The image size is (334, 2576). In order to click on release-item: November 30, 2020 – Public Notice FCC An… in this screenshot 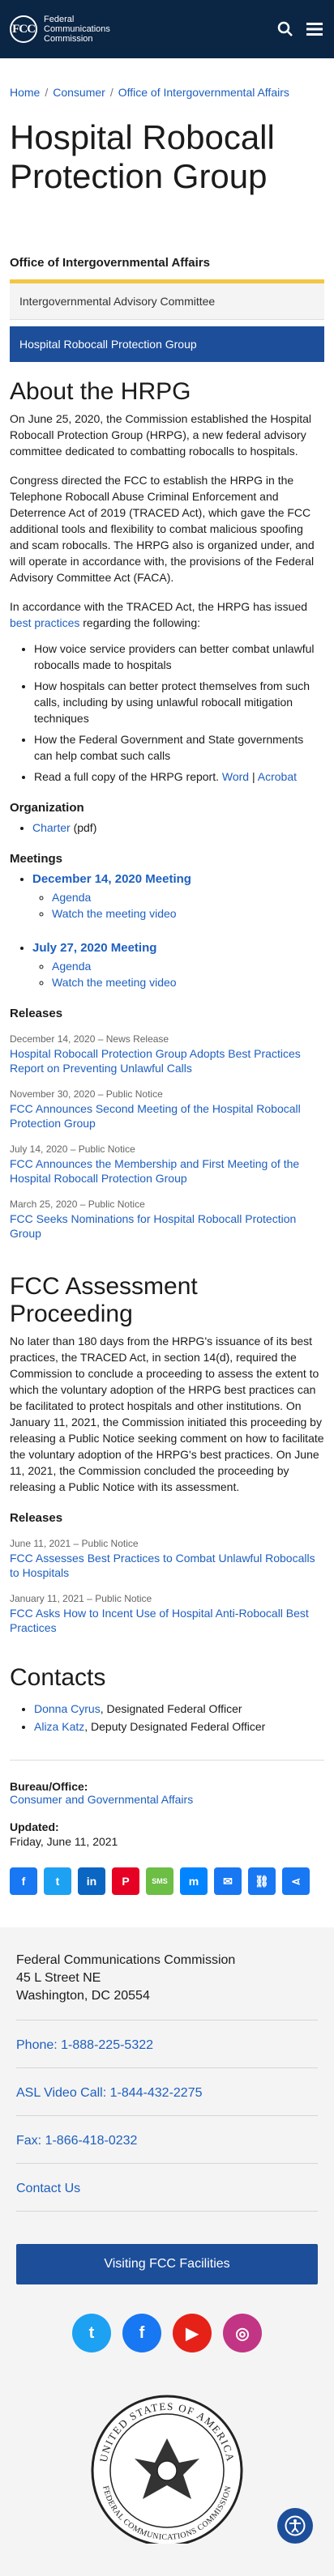, I will do `click(167, 1108)`.